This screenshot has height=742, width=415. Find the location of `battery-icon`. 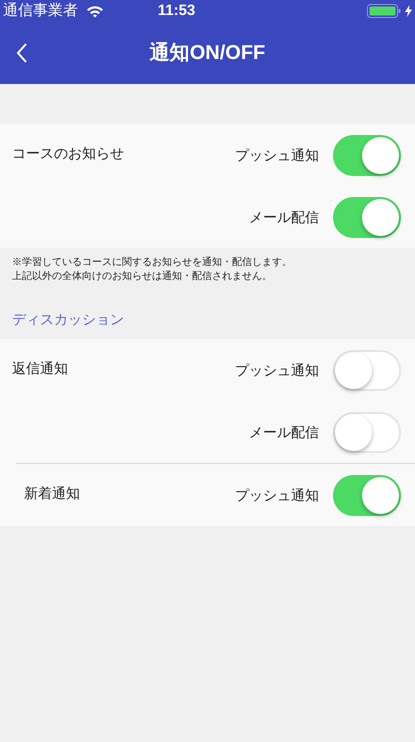

battery-icon is located at coordinates (384, 11).